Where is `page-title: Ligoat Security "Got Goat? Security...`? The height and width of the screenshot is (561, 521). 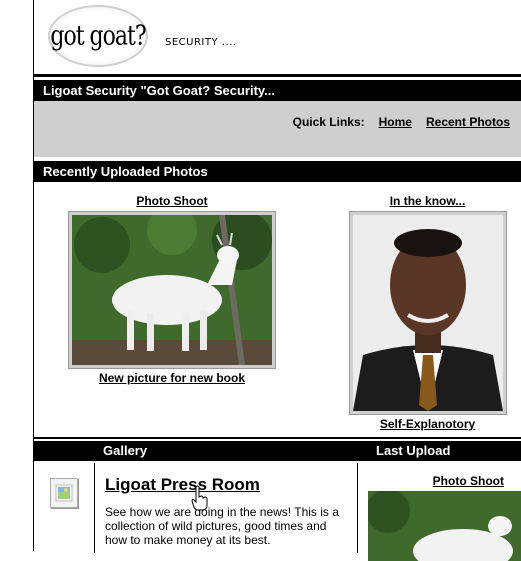
page-title: Ligoat Security "Got Goat? Security... is located at coordinates (159, 90).